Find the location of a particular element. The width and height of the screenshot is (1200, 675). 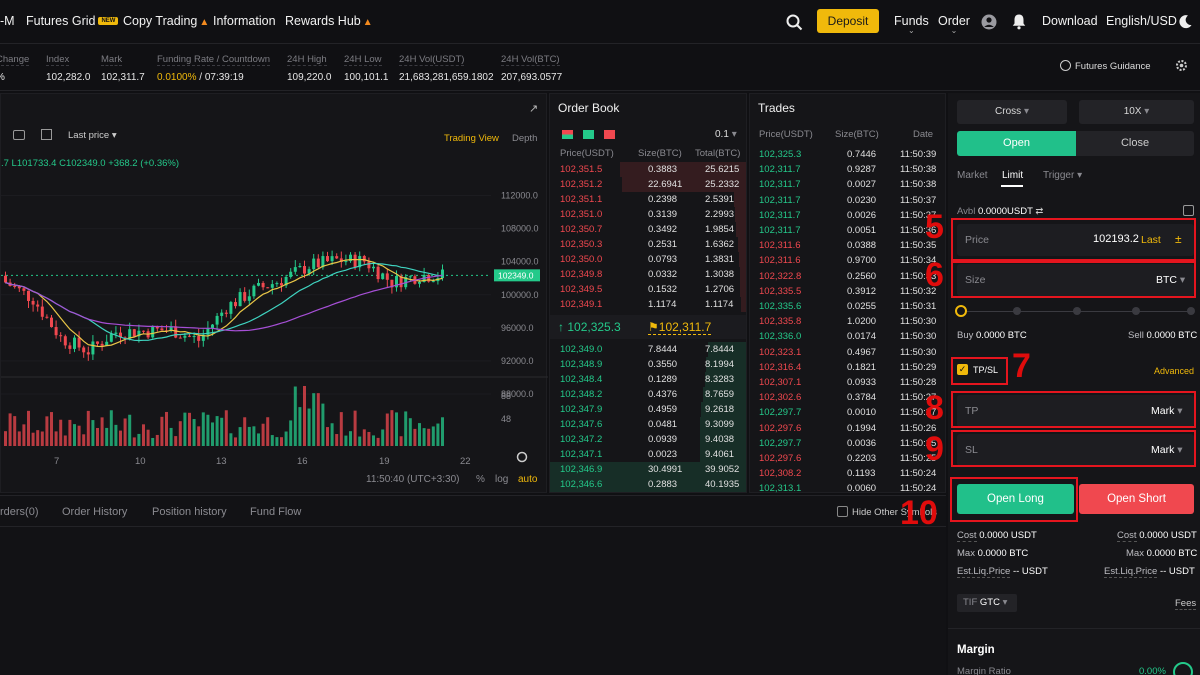

hide-other-checkbox is located at coordinates (842, 511).